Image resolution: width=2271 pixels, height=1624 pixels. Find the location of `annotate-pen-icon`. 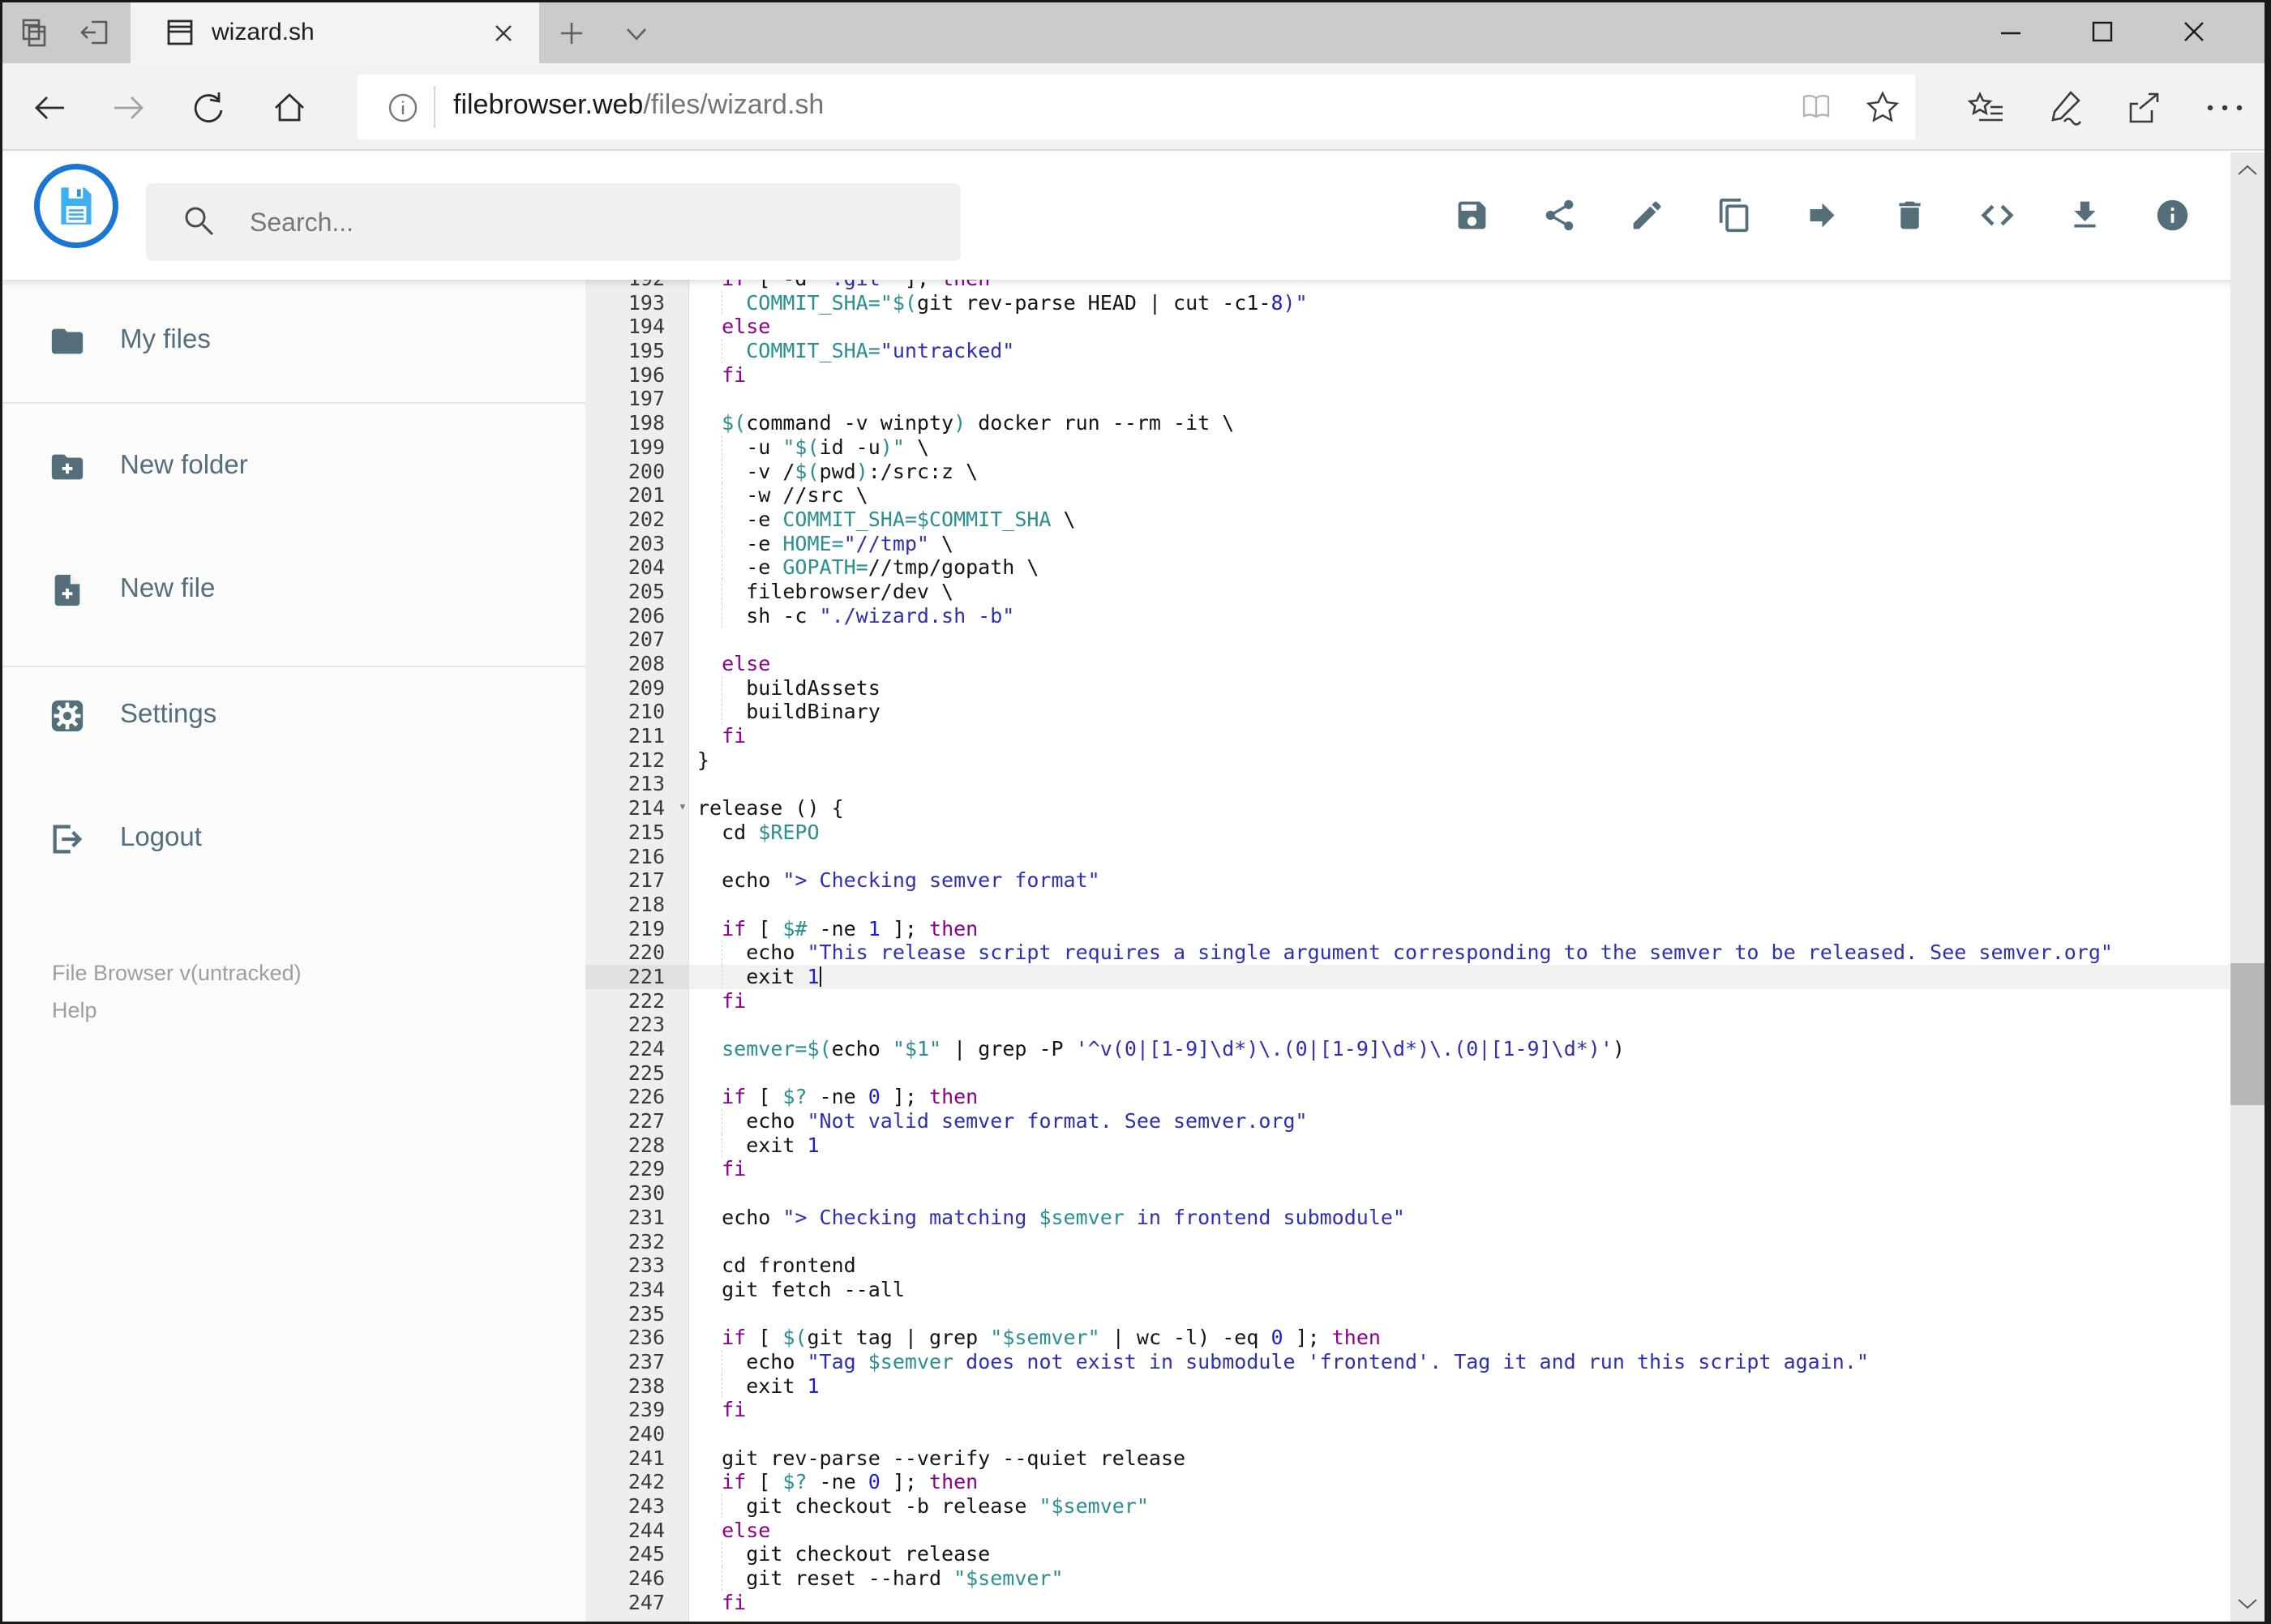

annotate-pen-icon is located at coordinates (2065, 110).